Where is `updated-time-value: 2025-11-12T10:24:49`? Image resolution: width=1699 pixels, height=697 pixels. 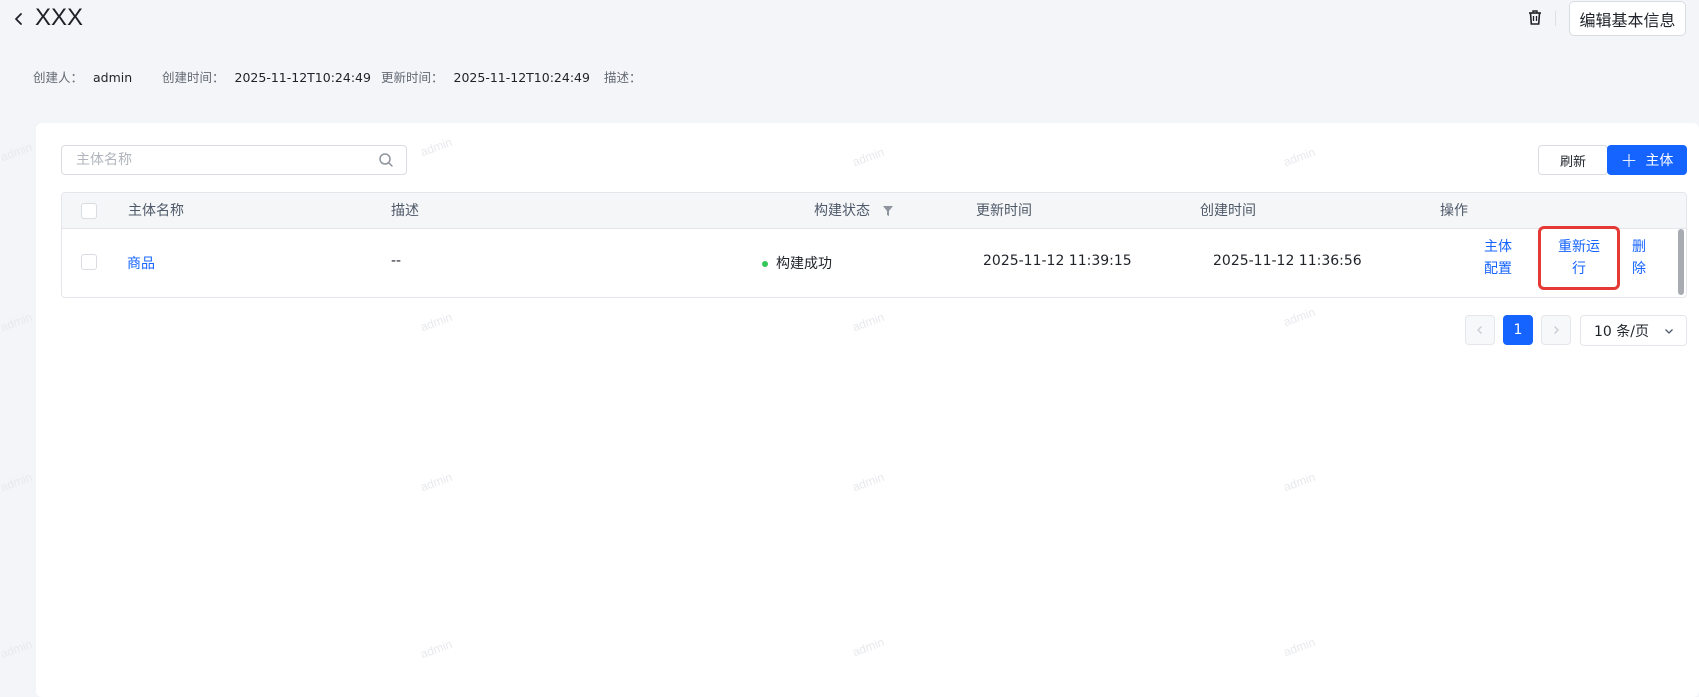 updated-time-value: 2025-11-12T10:24:49 is located at coordinates (521, 77).